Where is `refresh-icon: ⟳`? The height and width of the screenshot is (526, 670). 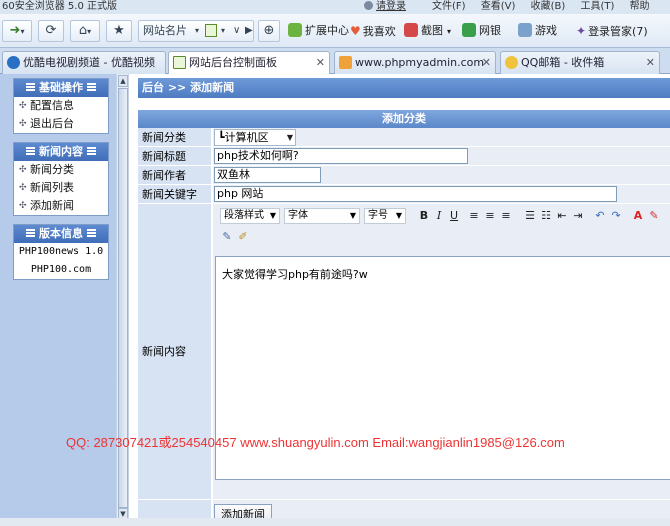
refresh-icon: ⟳ is located at coordinates (51, 30).